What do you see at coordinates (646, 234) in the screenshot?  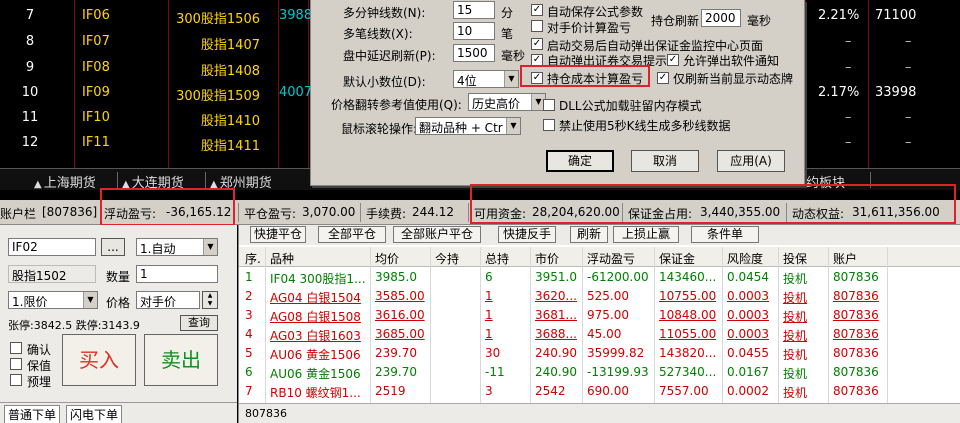 I see `stop-loss-button: 上损止赢` at bounding box center [646, 234].